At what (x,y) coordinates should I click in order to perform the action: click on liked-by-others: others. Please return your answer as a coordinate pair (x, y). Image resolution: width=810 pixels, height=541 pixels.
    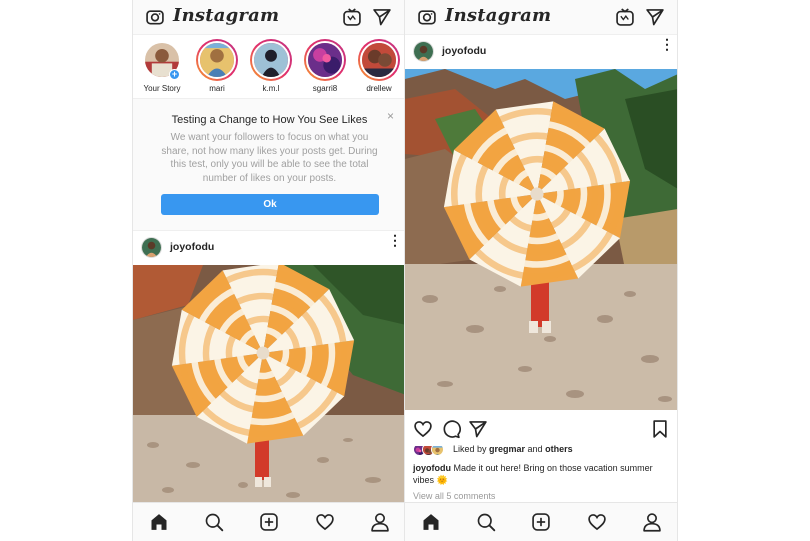
    Looking at the image, I should click on (559, 449).